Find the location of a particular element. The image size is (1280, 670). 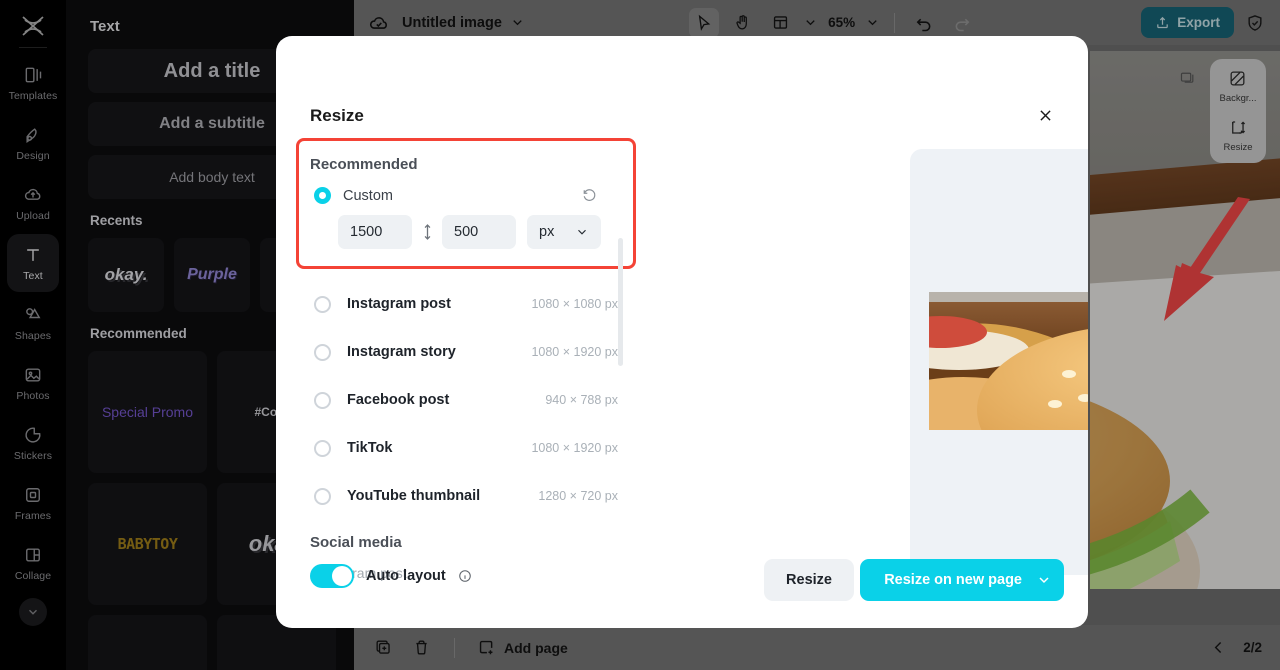

resize-new-label: Resize on new page is located at coordinates (953, 580).